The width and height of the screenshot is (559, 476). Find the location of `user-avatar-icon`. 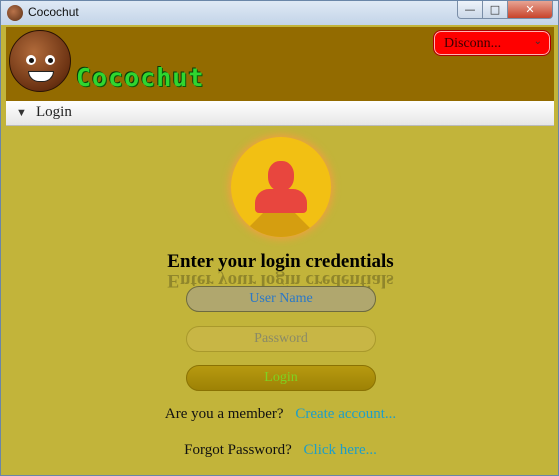

user-avatar-icon is located at coordinates (281, 187).